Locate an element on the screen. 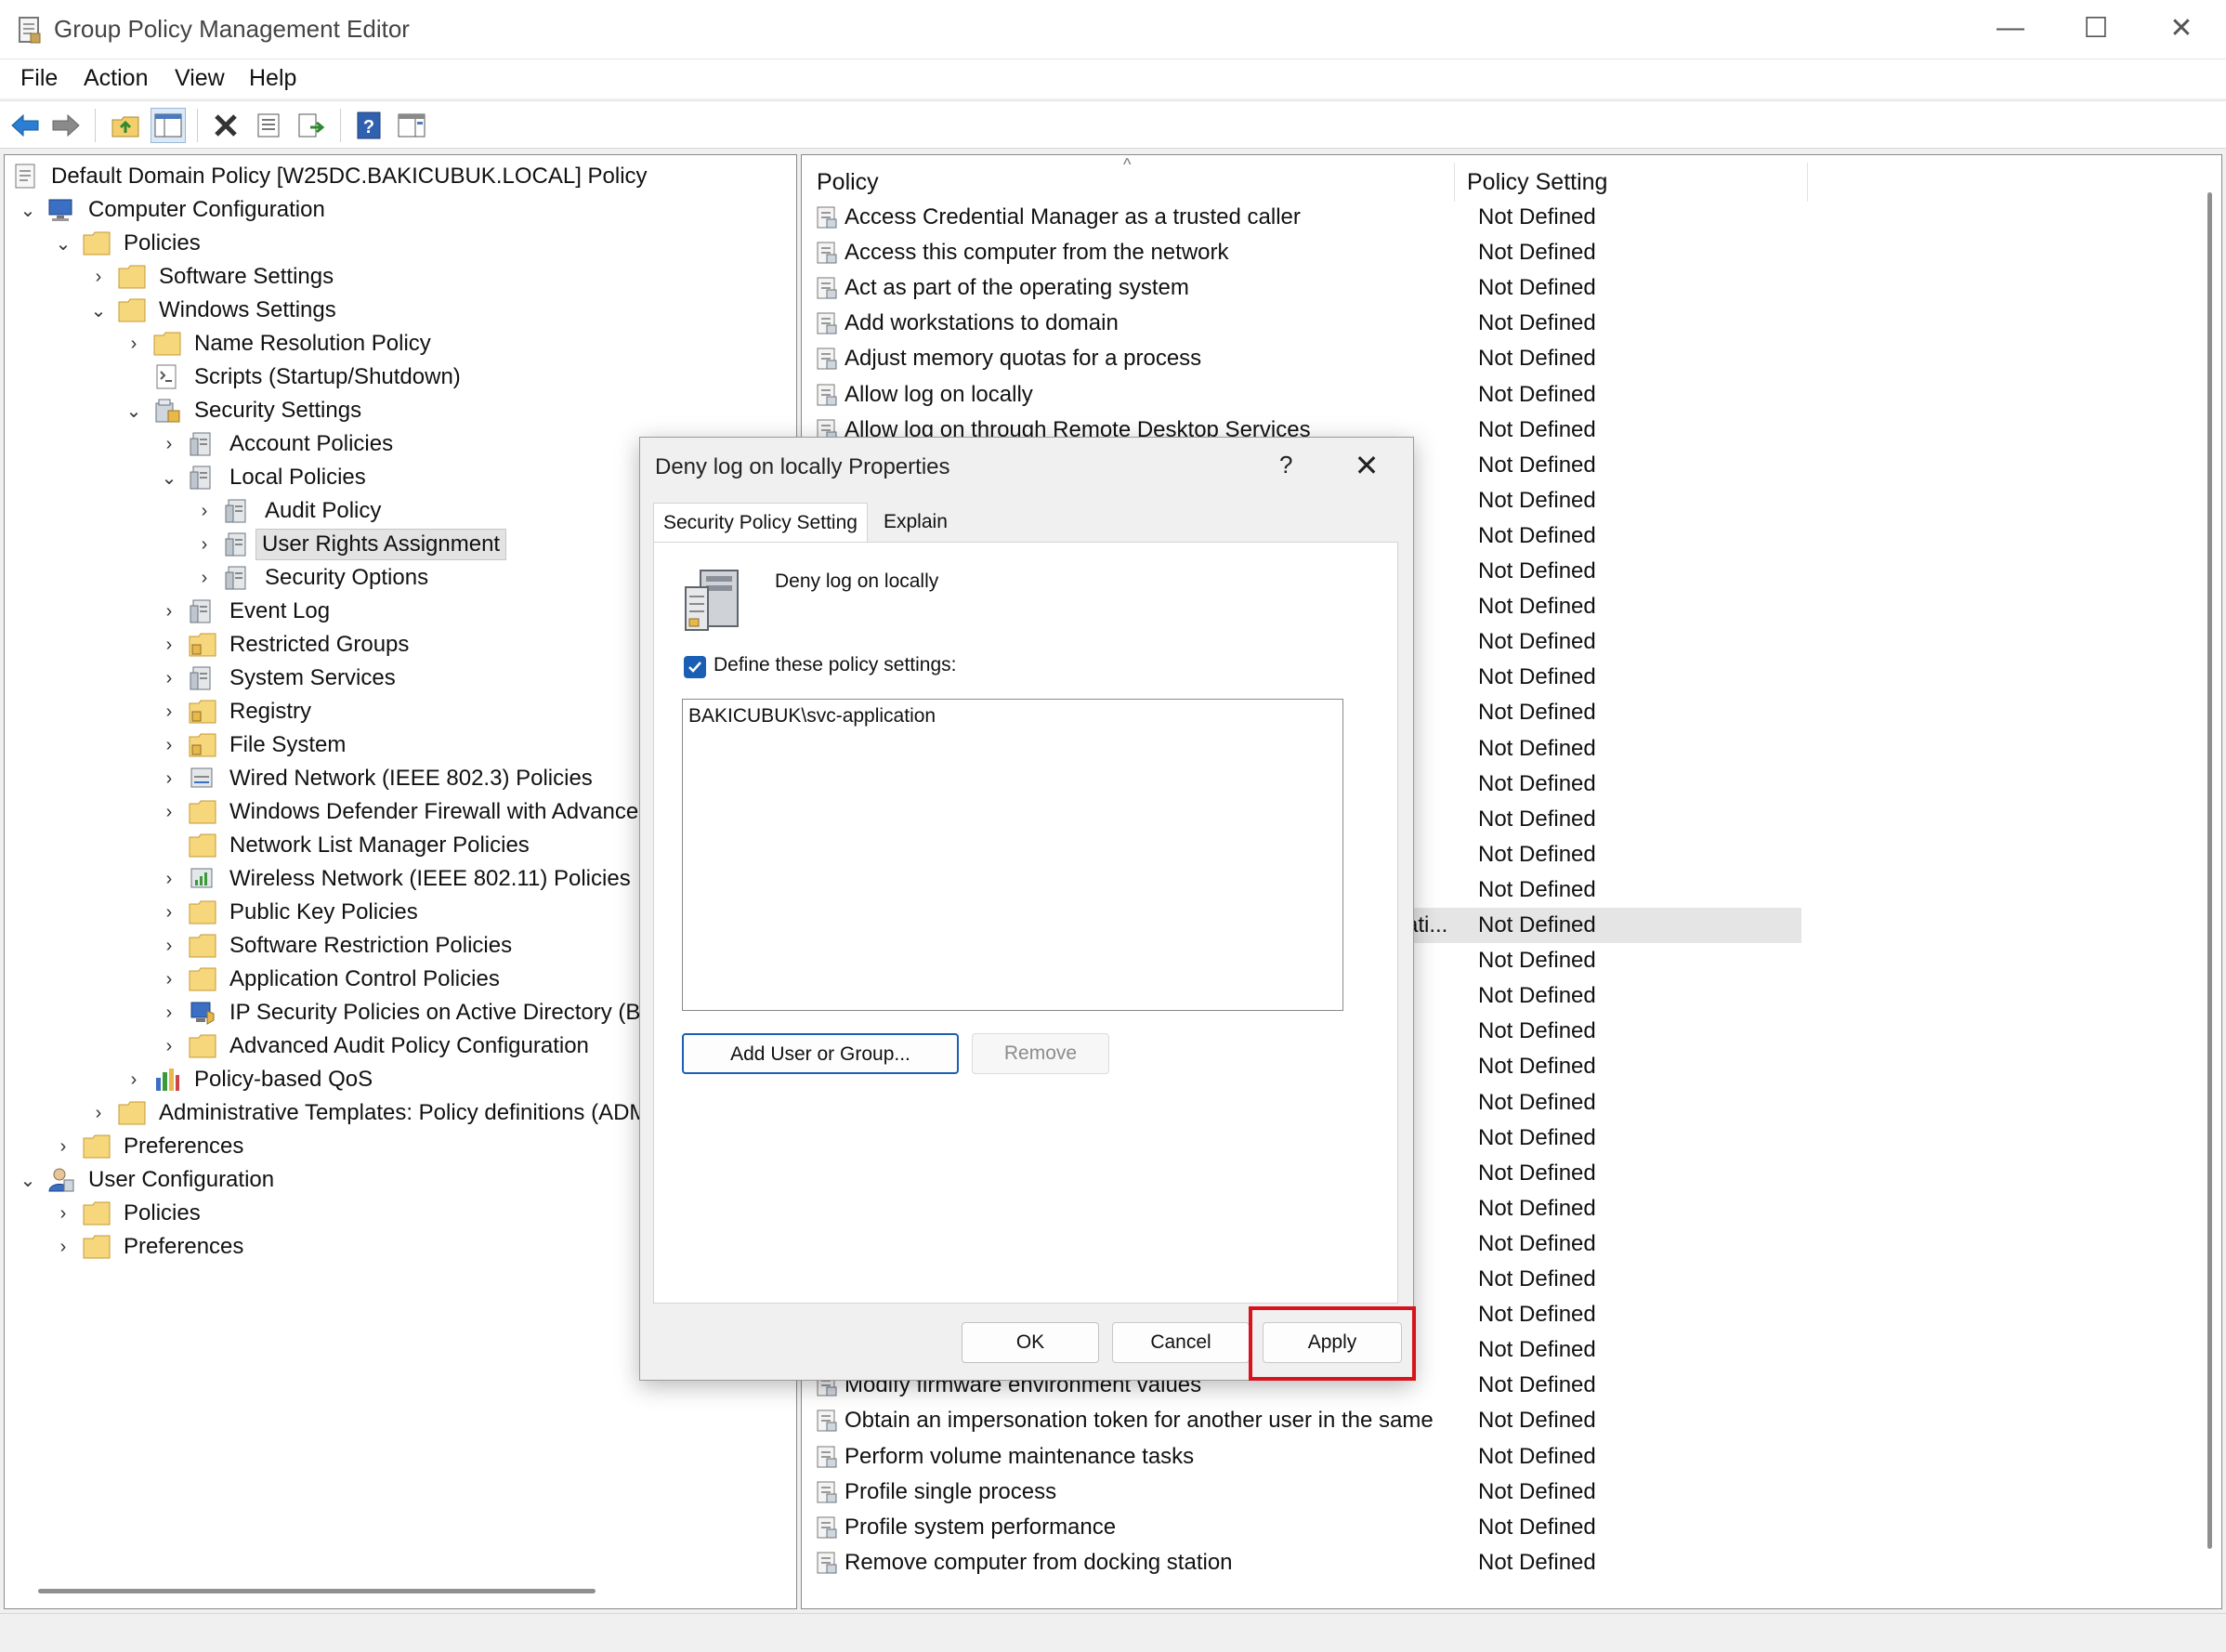  tree-item-name-resolution-policy: › Name Resolution Policy is located at coordinates (399, 344).